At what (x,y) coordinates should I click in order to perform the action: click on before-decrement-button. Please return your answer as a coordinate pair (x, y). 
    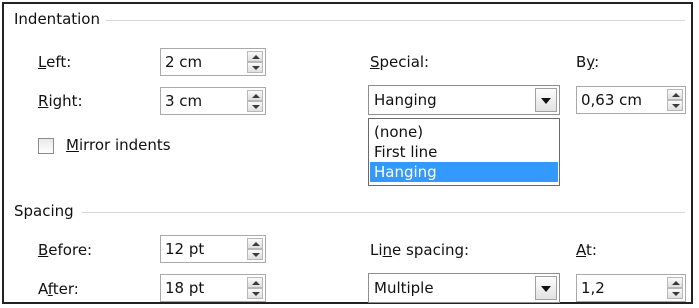
    Looking at the image, I should click on (255, 254).